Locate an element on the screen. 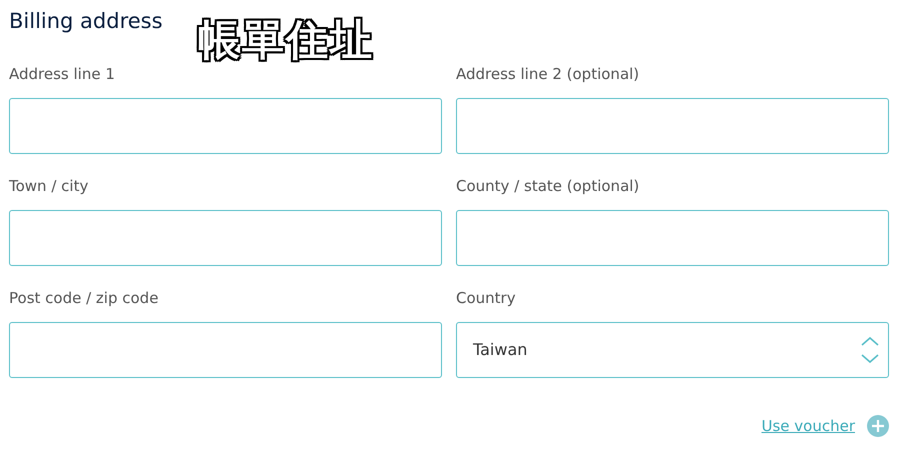 This screenshot has width=901, height=464. field-label: Address line 1 is located at coordinates (62, 74).